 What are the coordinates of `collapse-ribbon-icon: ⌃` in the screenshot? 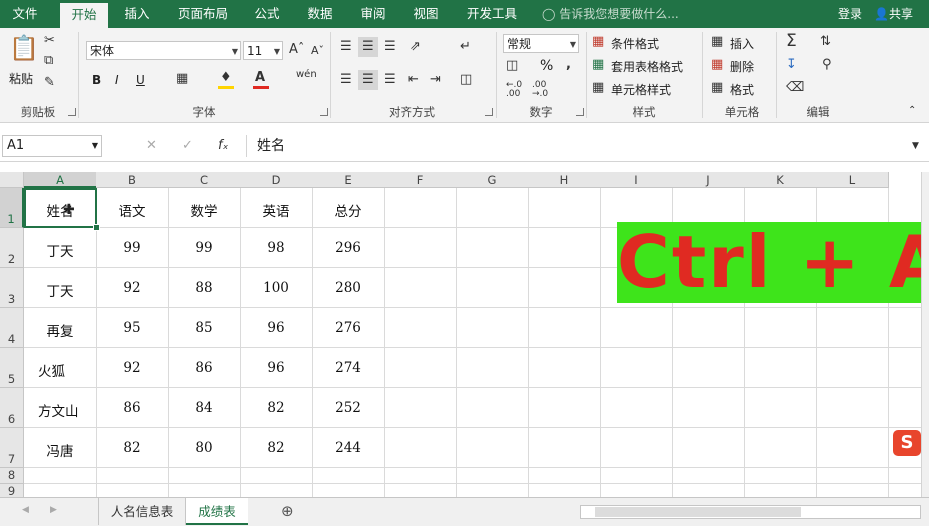 It's located at (912, 111).